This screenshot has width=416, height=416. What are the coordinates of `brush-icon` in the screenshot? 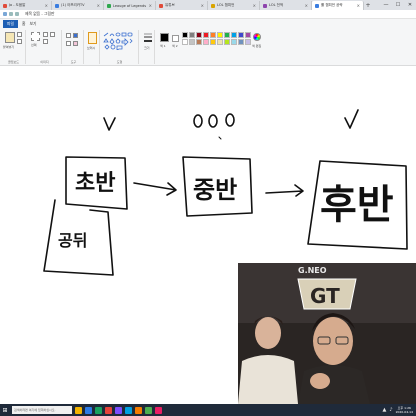 It's located at (92, 38).